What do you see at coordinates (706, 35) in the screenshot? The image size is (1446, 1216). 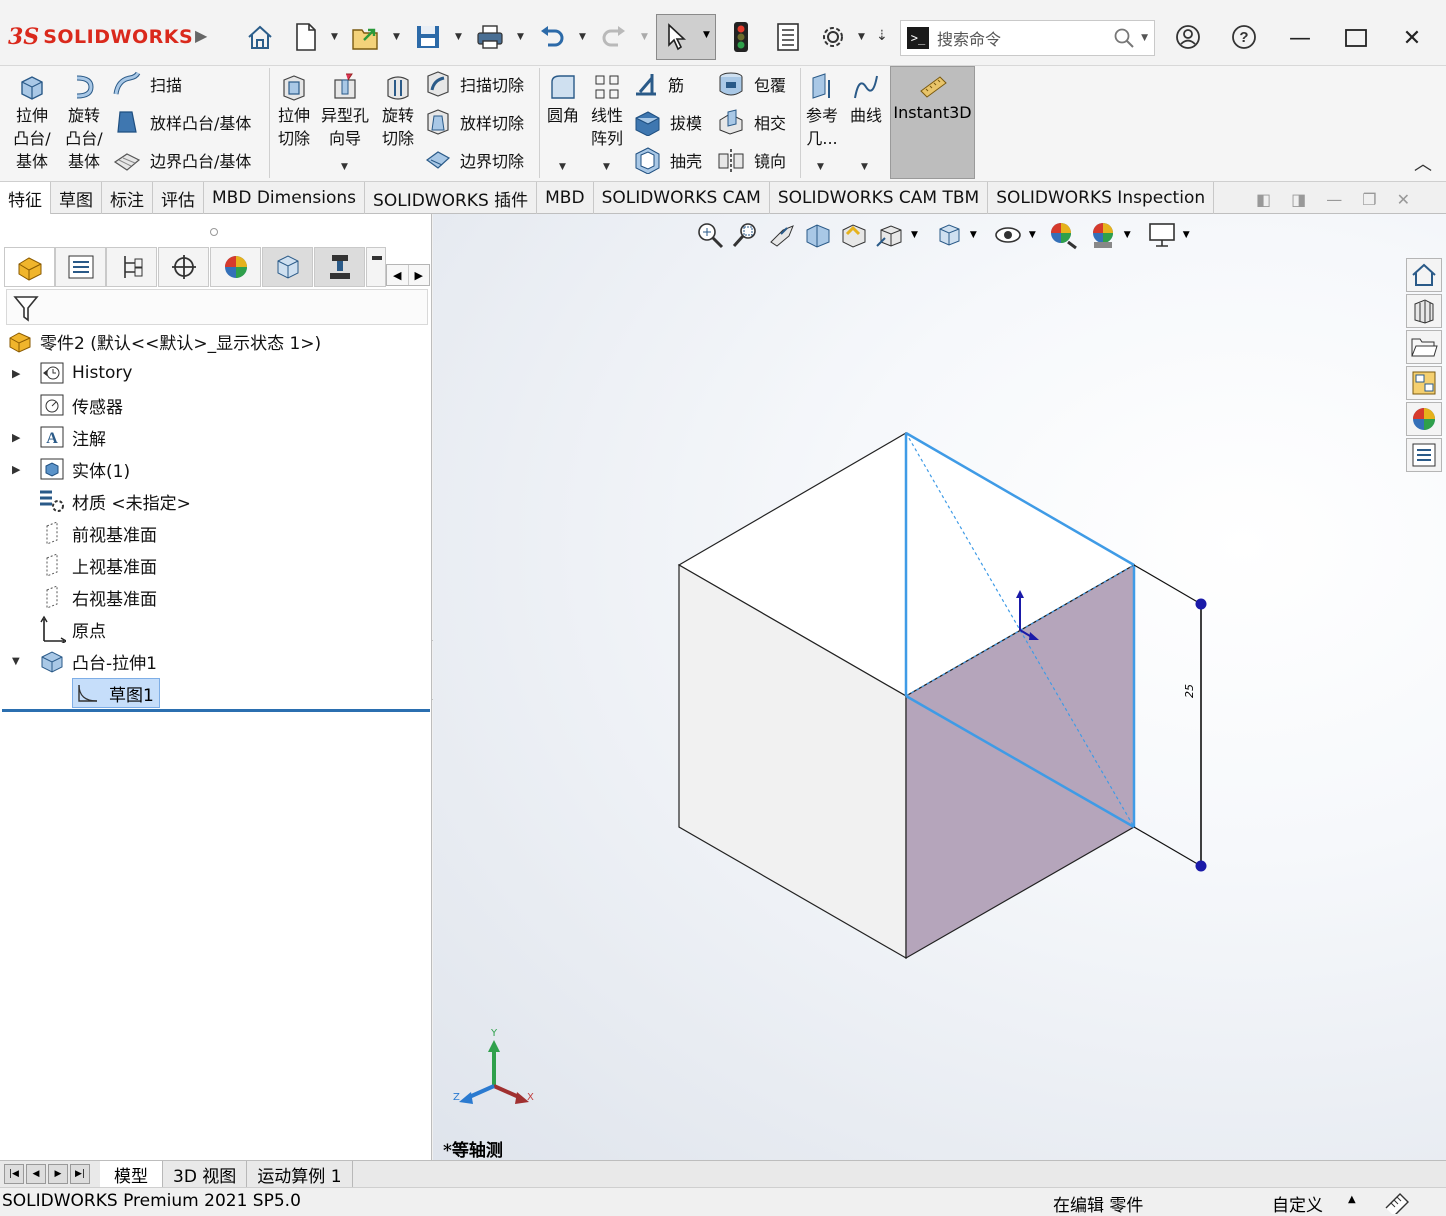 I see `select-dropdown-icon: ▼` at bounding box center [706, 35].